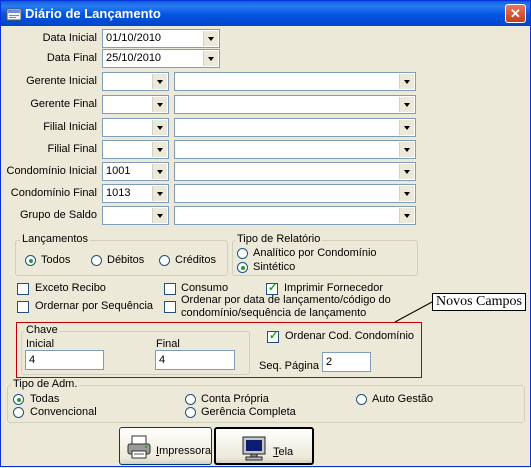  I want to click on data-final-label: Data Final, so click(71, 58).